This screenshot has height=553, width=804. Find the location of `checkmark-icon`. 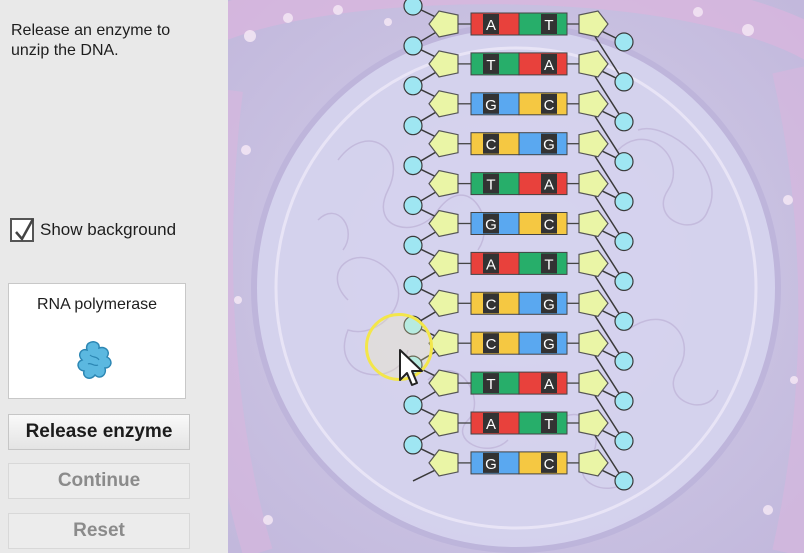

checkmark-icon is located at coordinates (25, 230).